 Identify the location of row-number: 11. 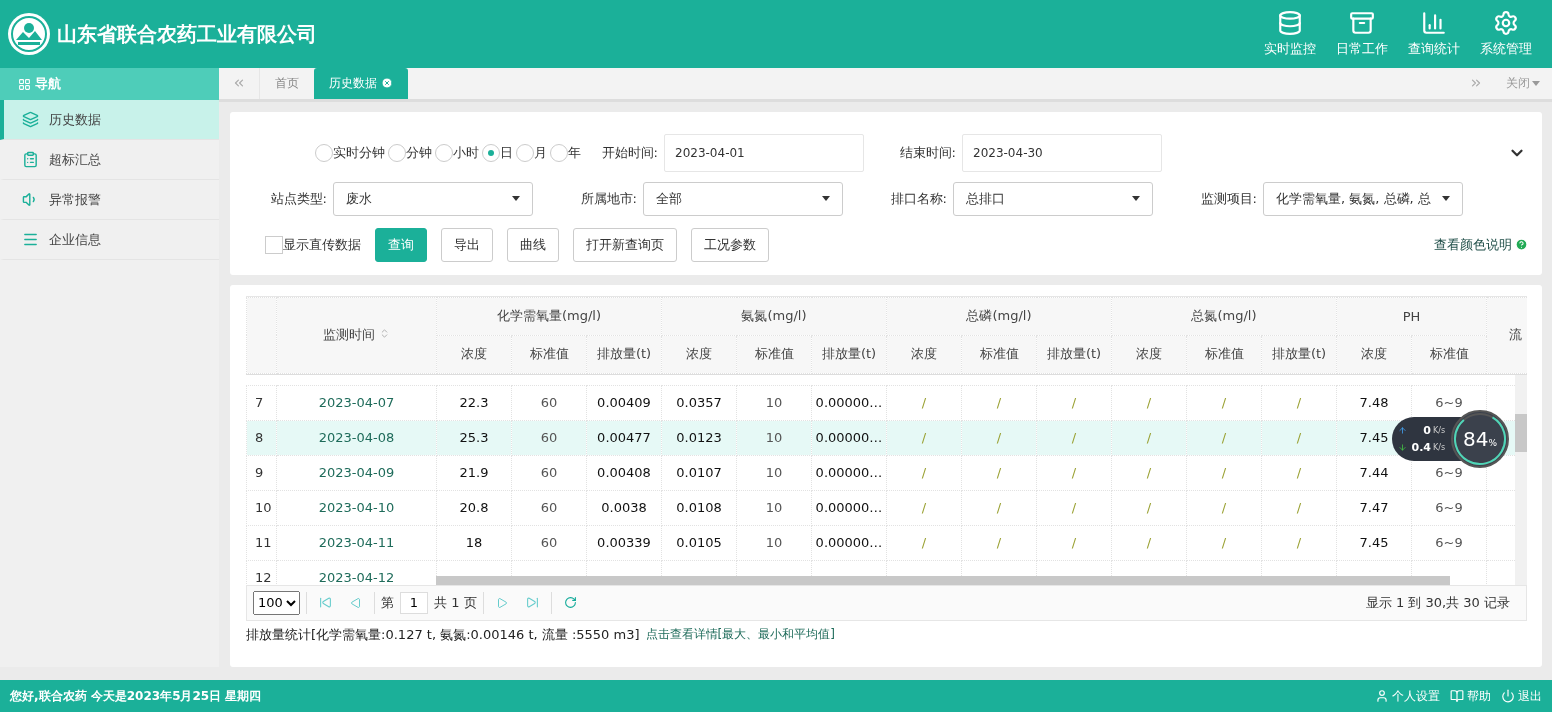
(261, 543).